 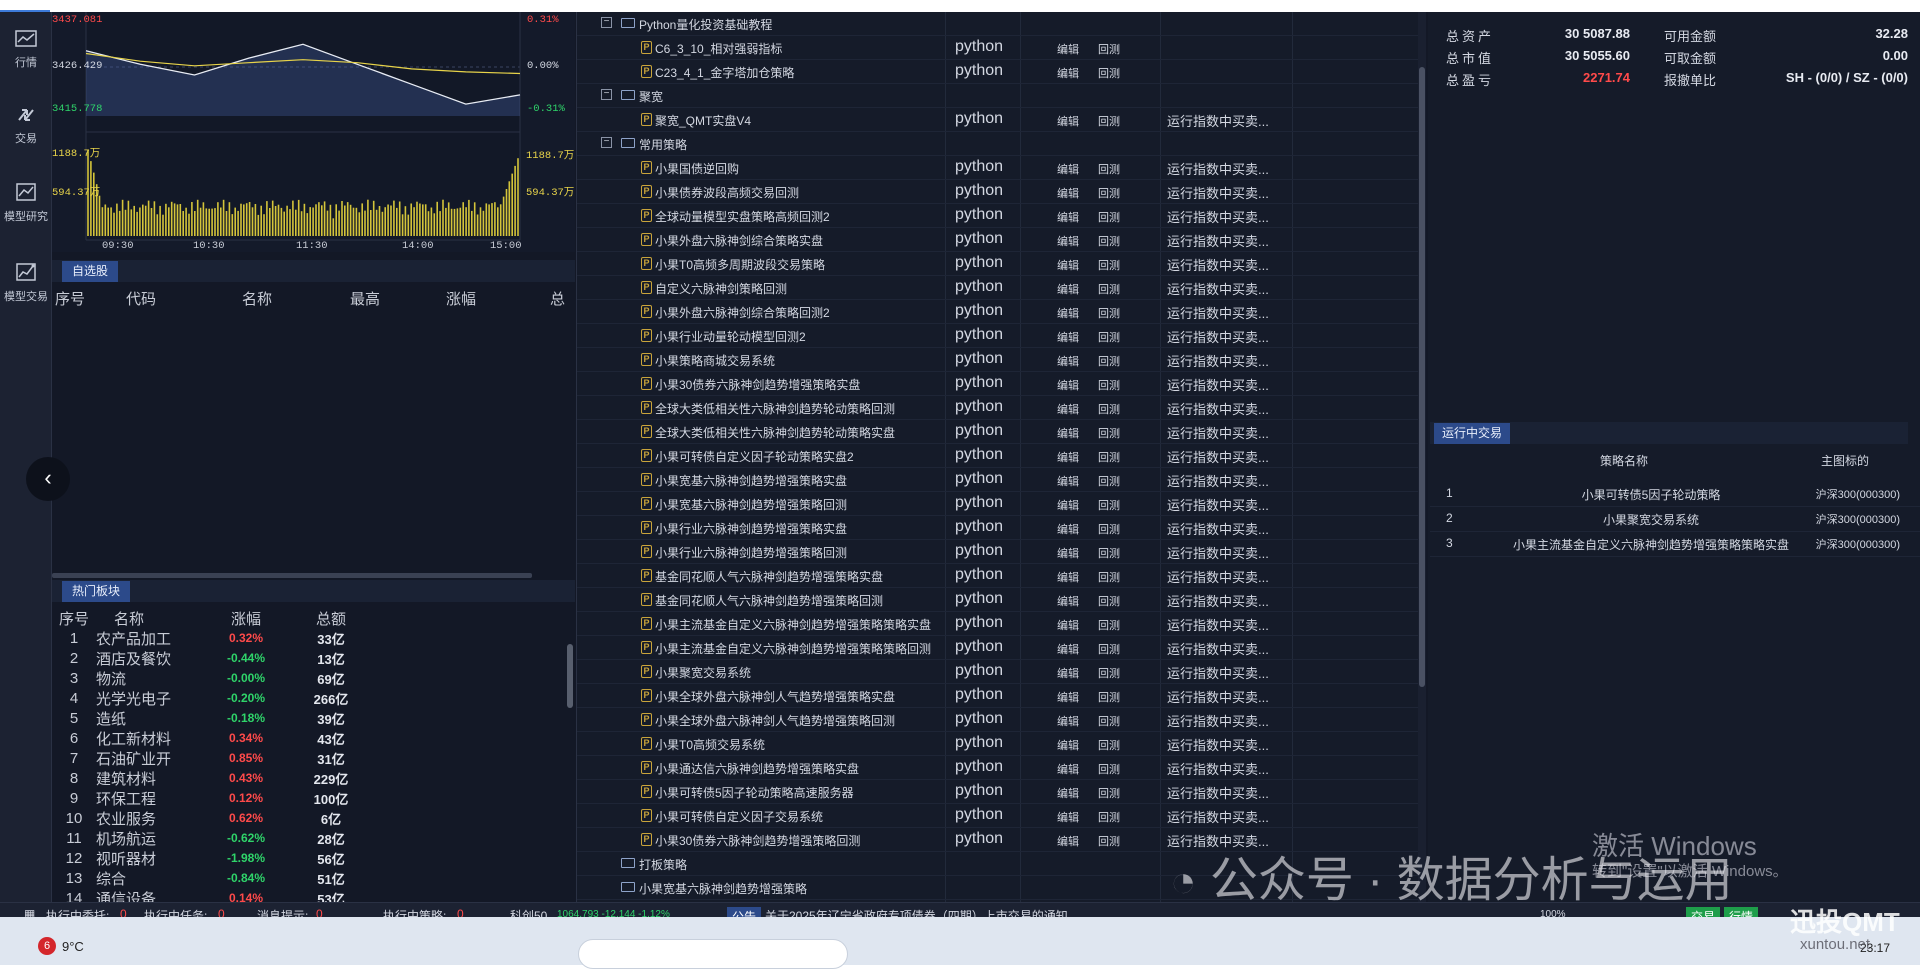 What do you see at coordinates (312, 718) in the screenshot?
I see `table-row: 5 造纸 -0.18% 39亿` at bounding box center [312, 718].